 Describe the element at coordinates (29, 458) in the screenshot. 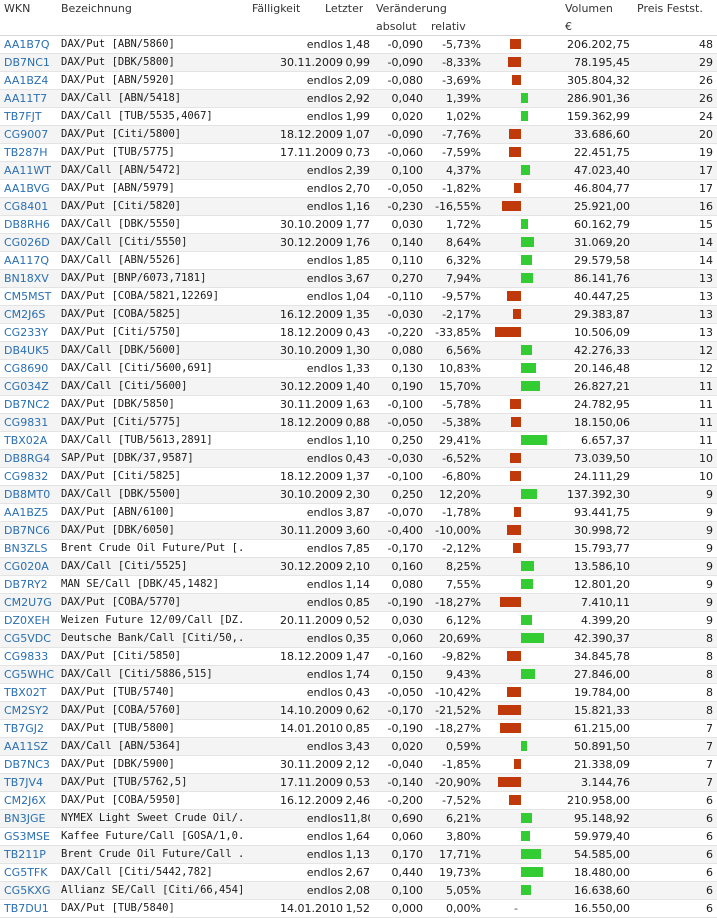

I see `wkn-link: DB8RG4` at that location.